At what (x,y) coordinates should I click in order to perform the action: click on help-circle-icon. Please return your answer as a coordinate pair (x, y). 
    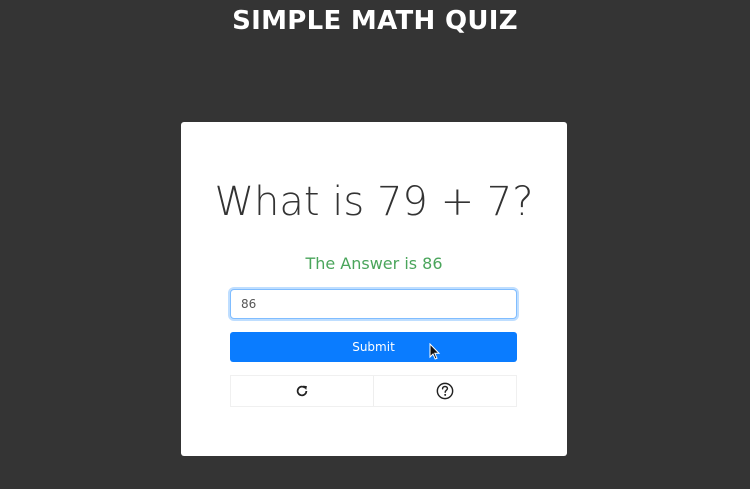
    Looking at the image, I should click on (445, 391).